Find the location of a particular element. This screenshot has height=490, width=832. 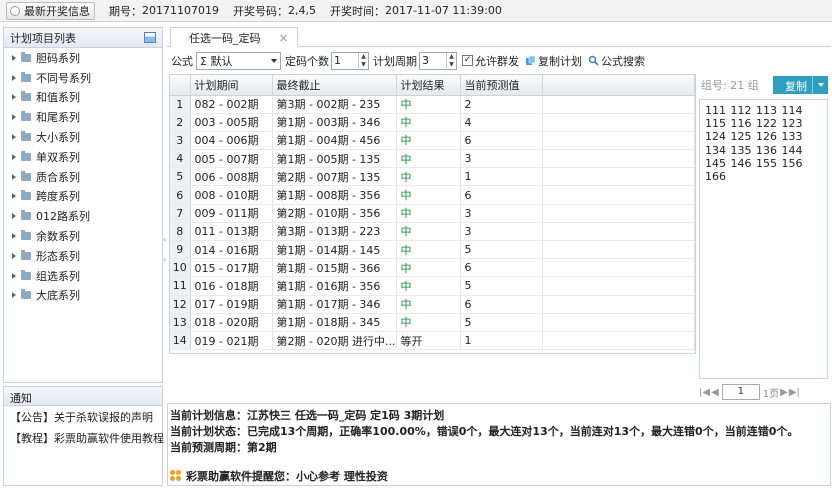

allow-broadcast-checkbox: ✓ is located at coordinates (467, 60).